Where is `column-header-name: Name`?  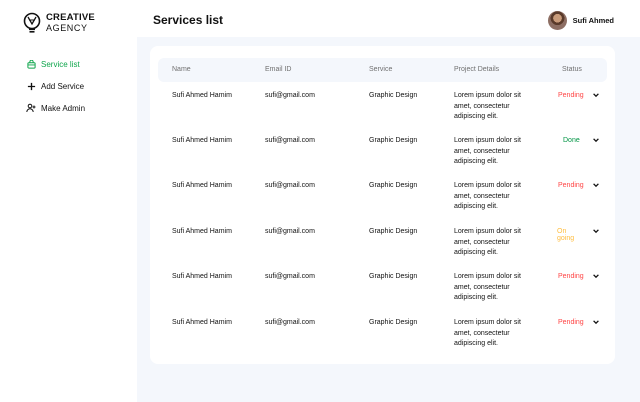
column-header-name: Name is located at coordinates (181, 69).